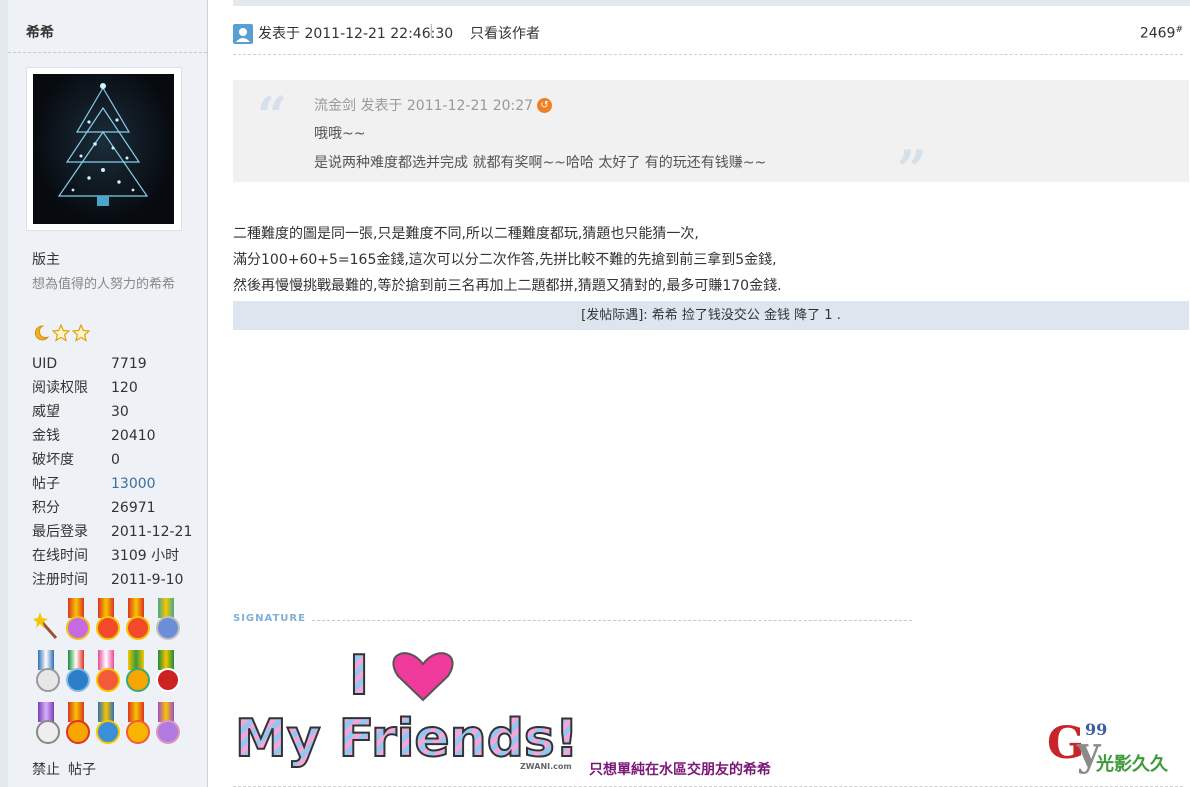 The image size is (1190, 787). What do you see at coordinates (359, 675) in the screenshot?
I see `svg-text: I` at bounding box center [359, 675].